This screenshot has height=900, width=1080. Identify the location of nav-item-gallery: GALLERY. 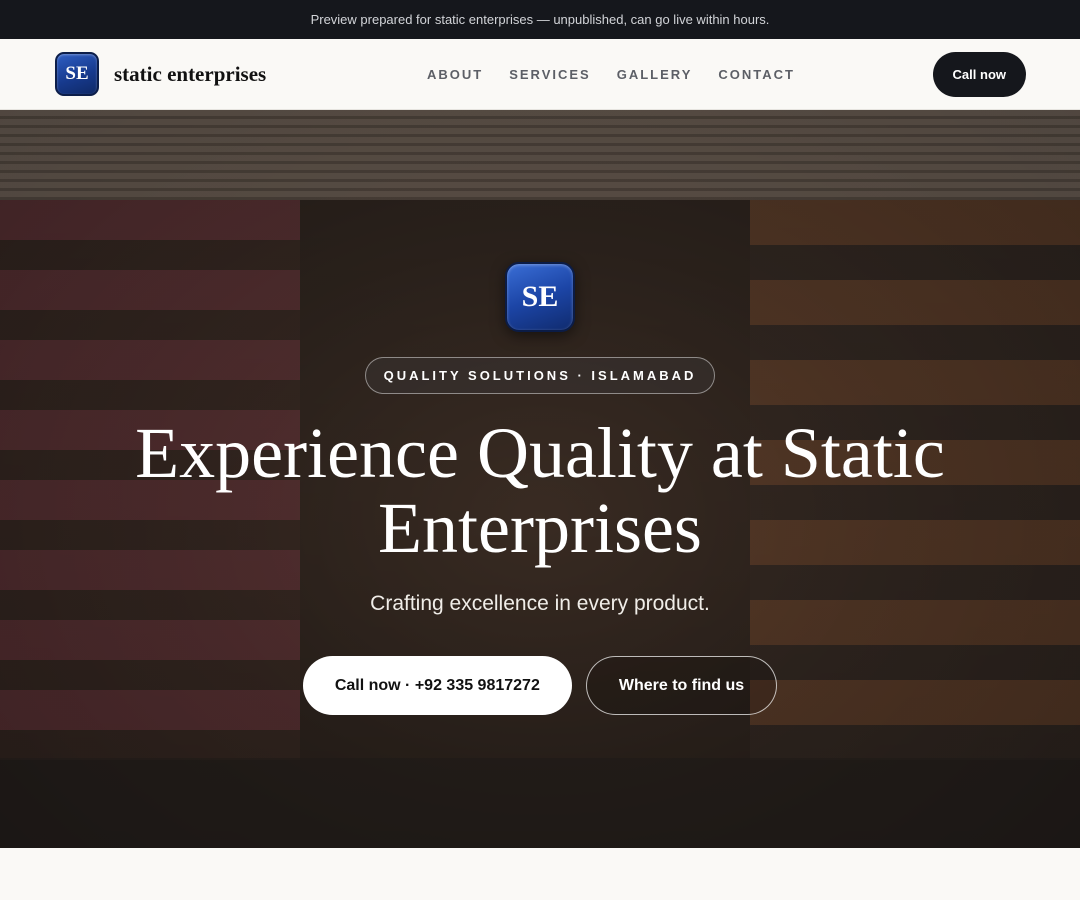
(655, 74).